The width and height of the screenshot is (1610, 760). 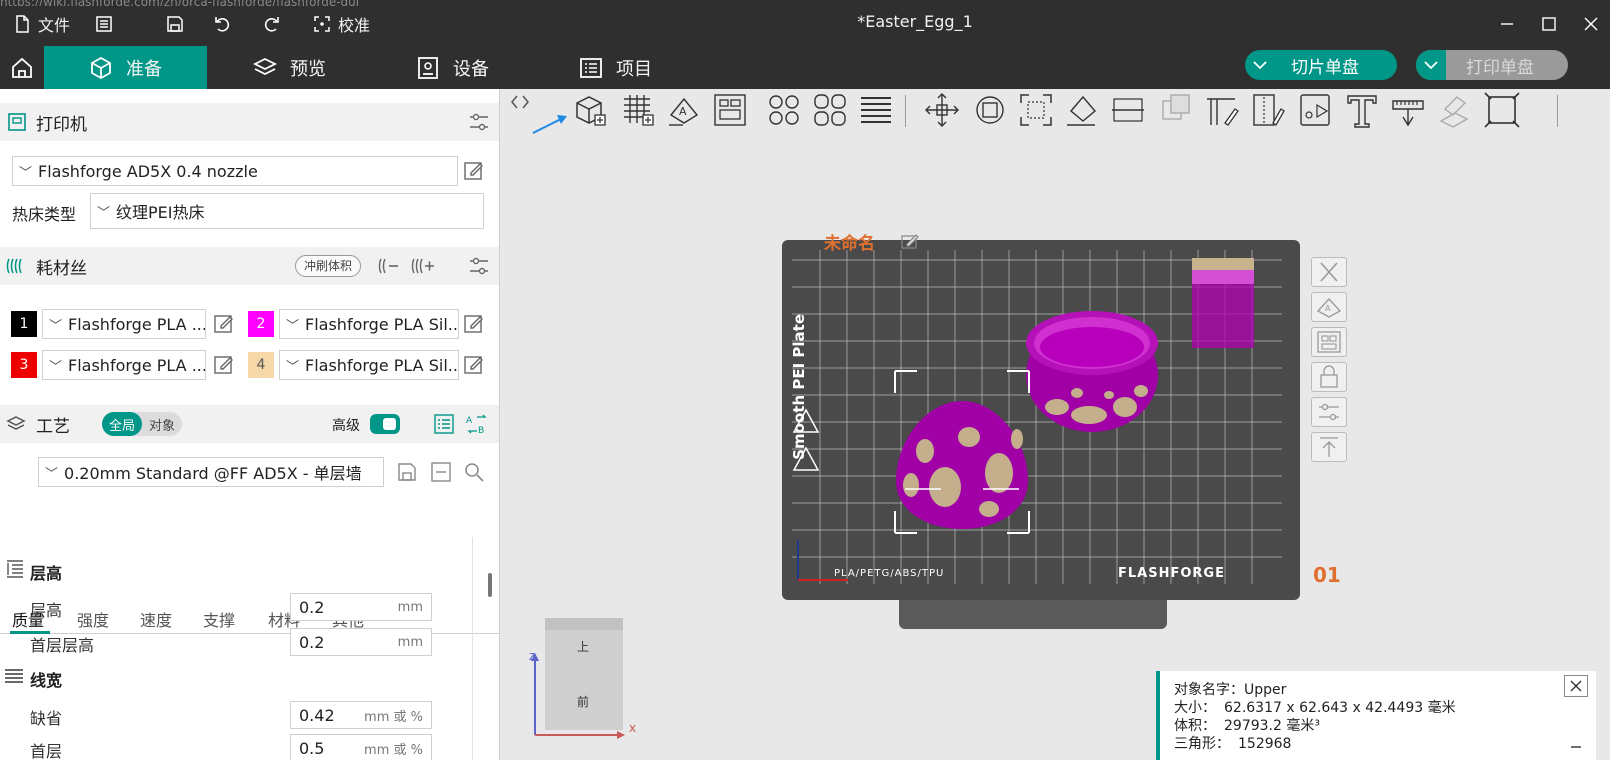 I want to click on egg-upper-object, so click(x=1092, y=367).